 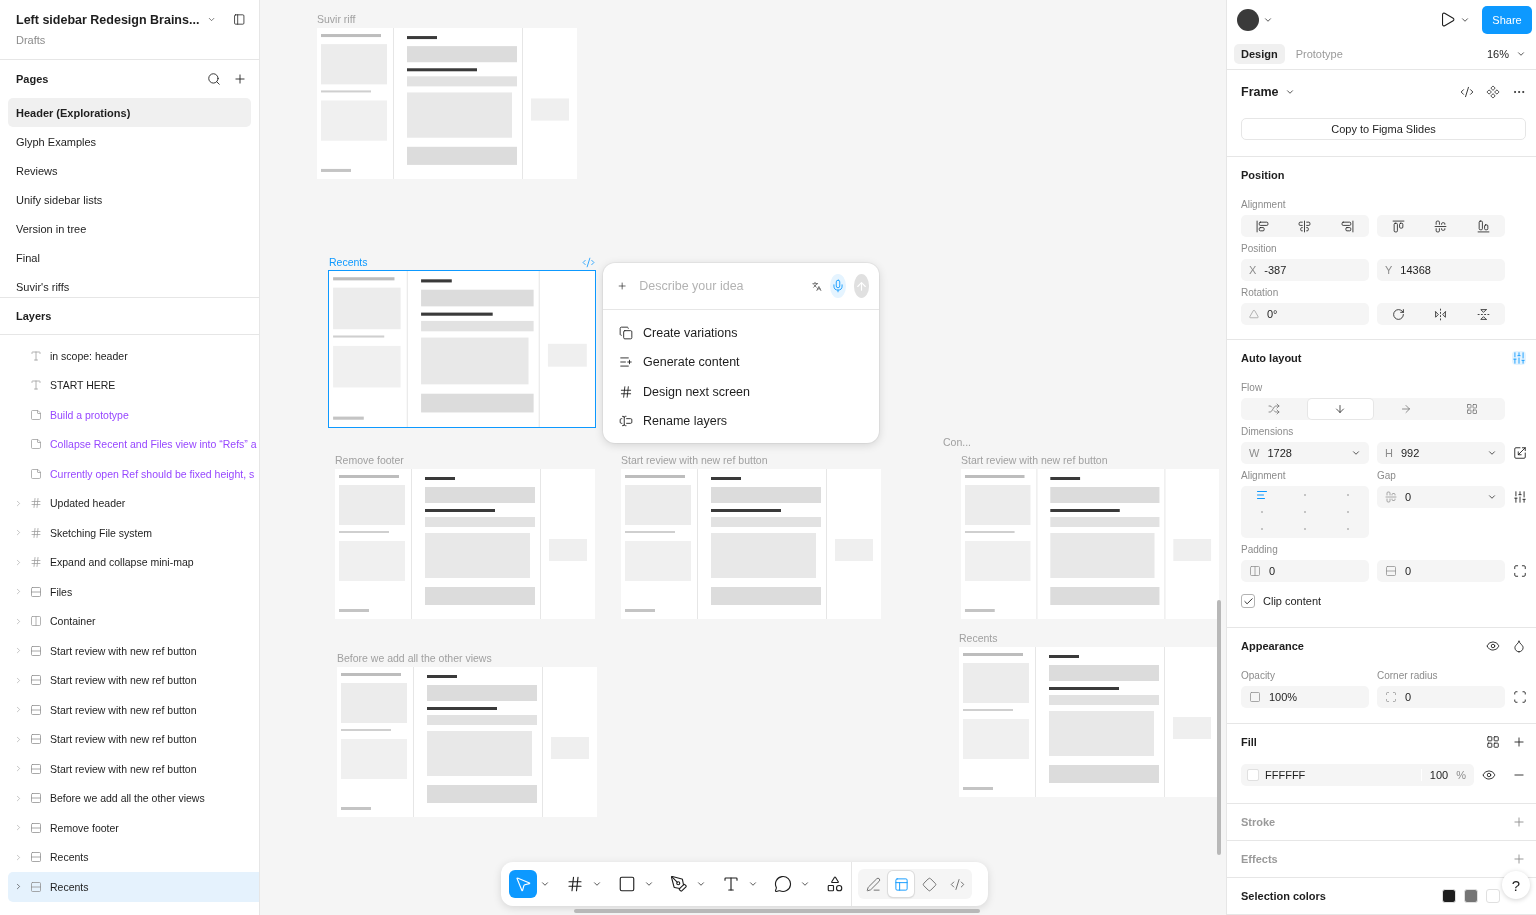 I want to click on help-button: ?, so click(x=1516, y=885).